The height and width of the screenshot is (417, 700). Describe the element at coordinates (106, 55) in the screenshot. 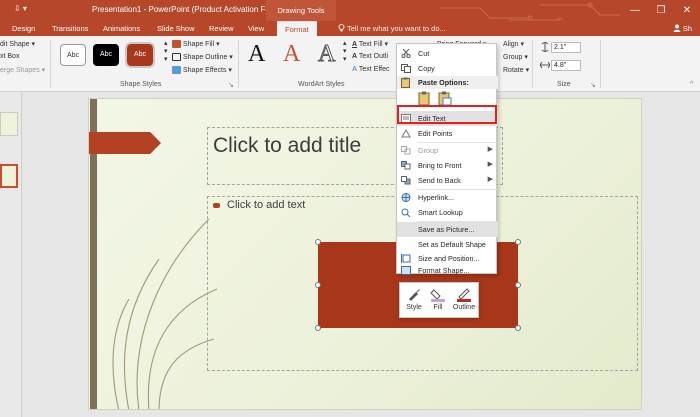

I see `shape-style-swatch-black: Abc` at that location.